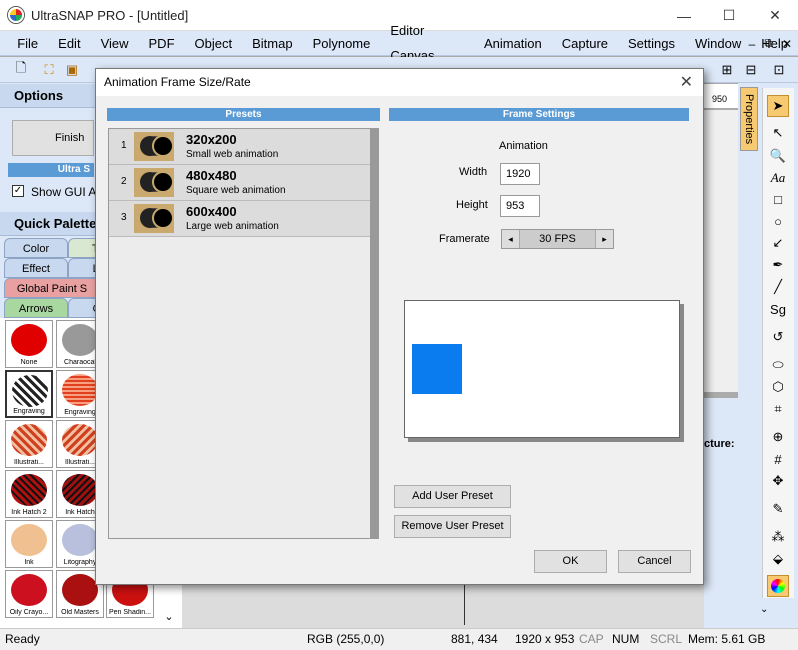  What do you see at coordinates (162, 43) in the screenshot?
I see `menu-pdf: PDF` at bounding box center [162, 43].